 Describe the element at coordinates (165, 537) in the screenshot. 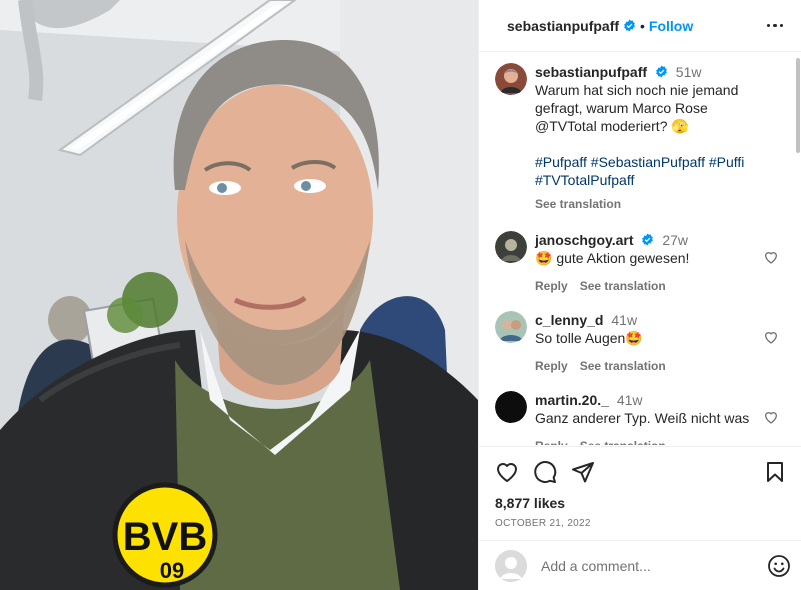

I see `badge-text-bvb: BVB` at that location.